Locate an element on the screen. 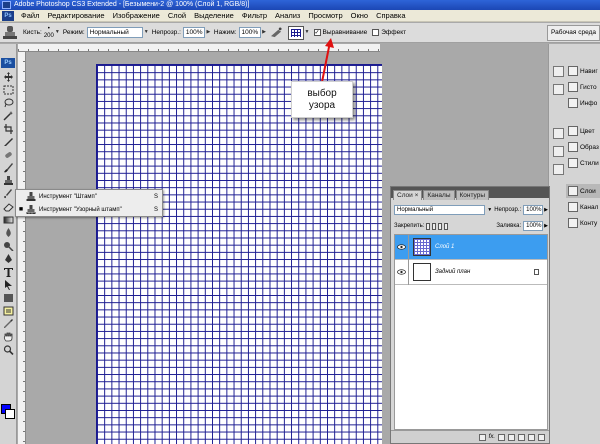  dock-histogram: Гисто is located at coordinates (583, 87).